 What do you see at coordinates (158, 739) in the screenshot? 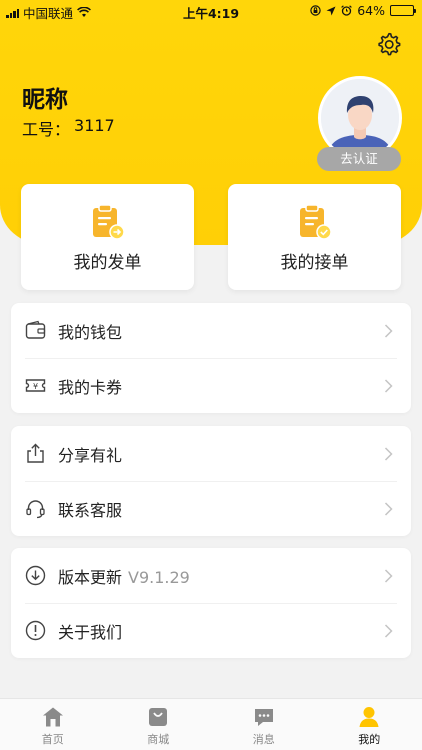
I see `tab-mall-label: 商城` at bounding box center [158, 739].